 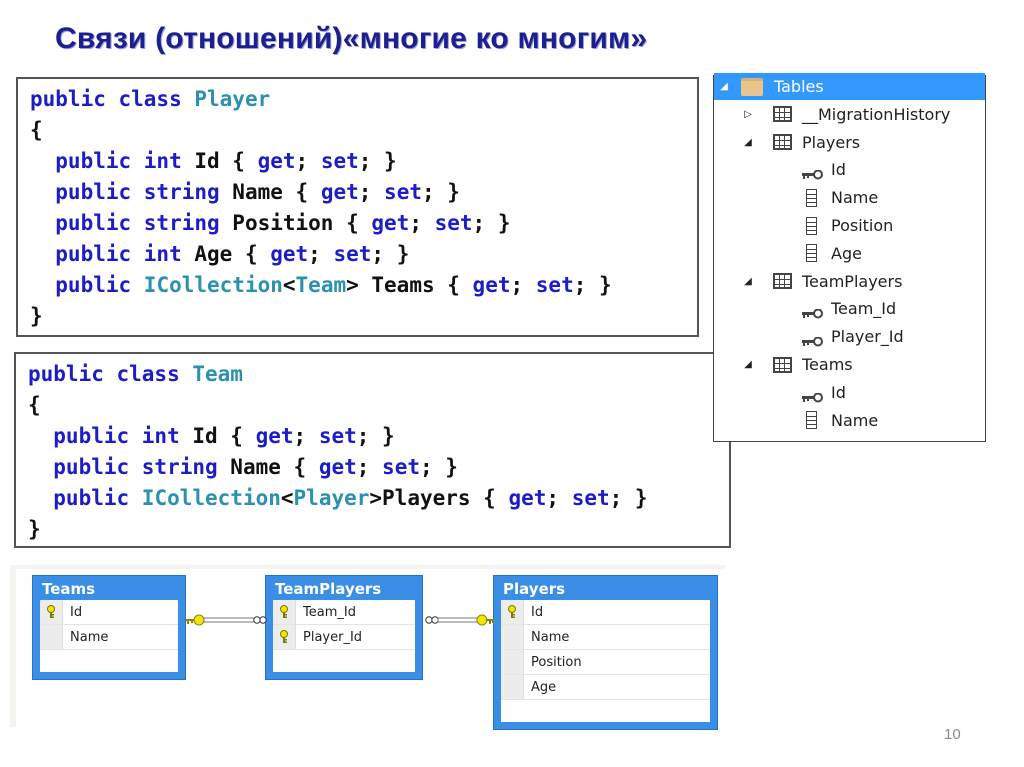 What do you see at coordinates (274, 467) in the screenshot?
I see `code-text: Name {` at bounding box center [274, 467].